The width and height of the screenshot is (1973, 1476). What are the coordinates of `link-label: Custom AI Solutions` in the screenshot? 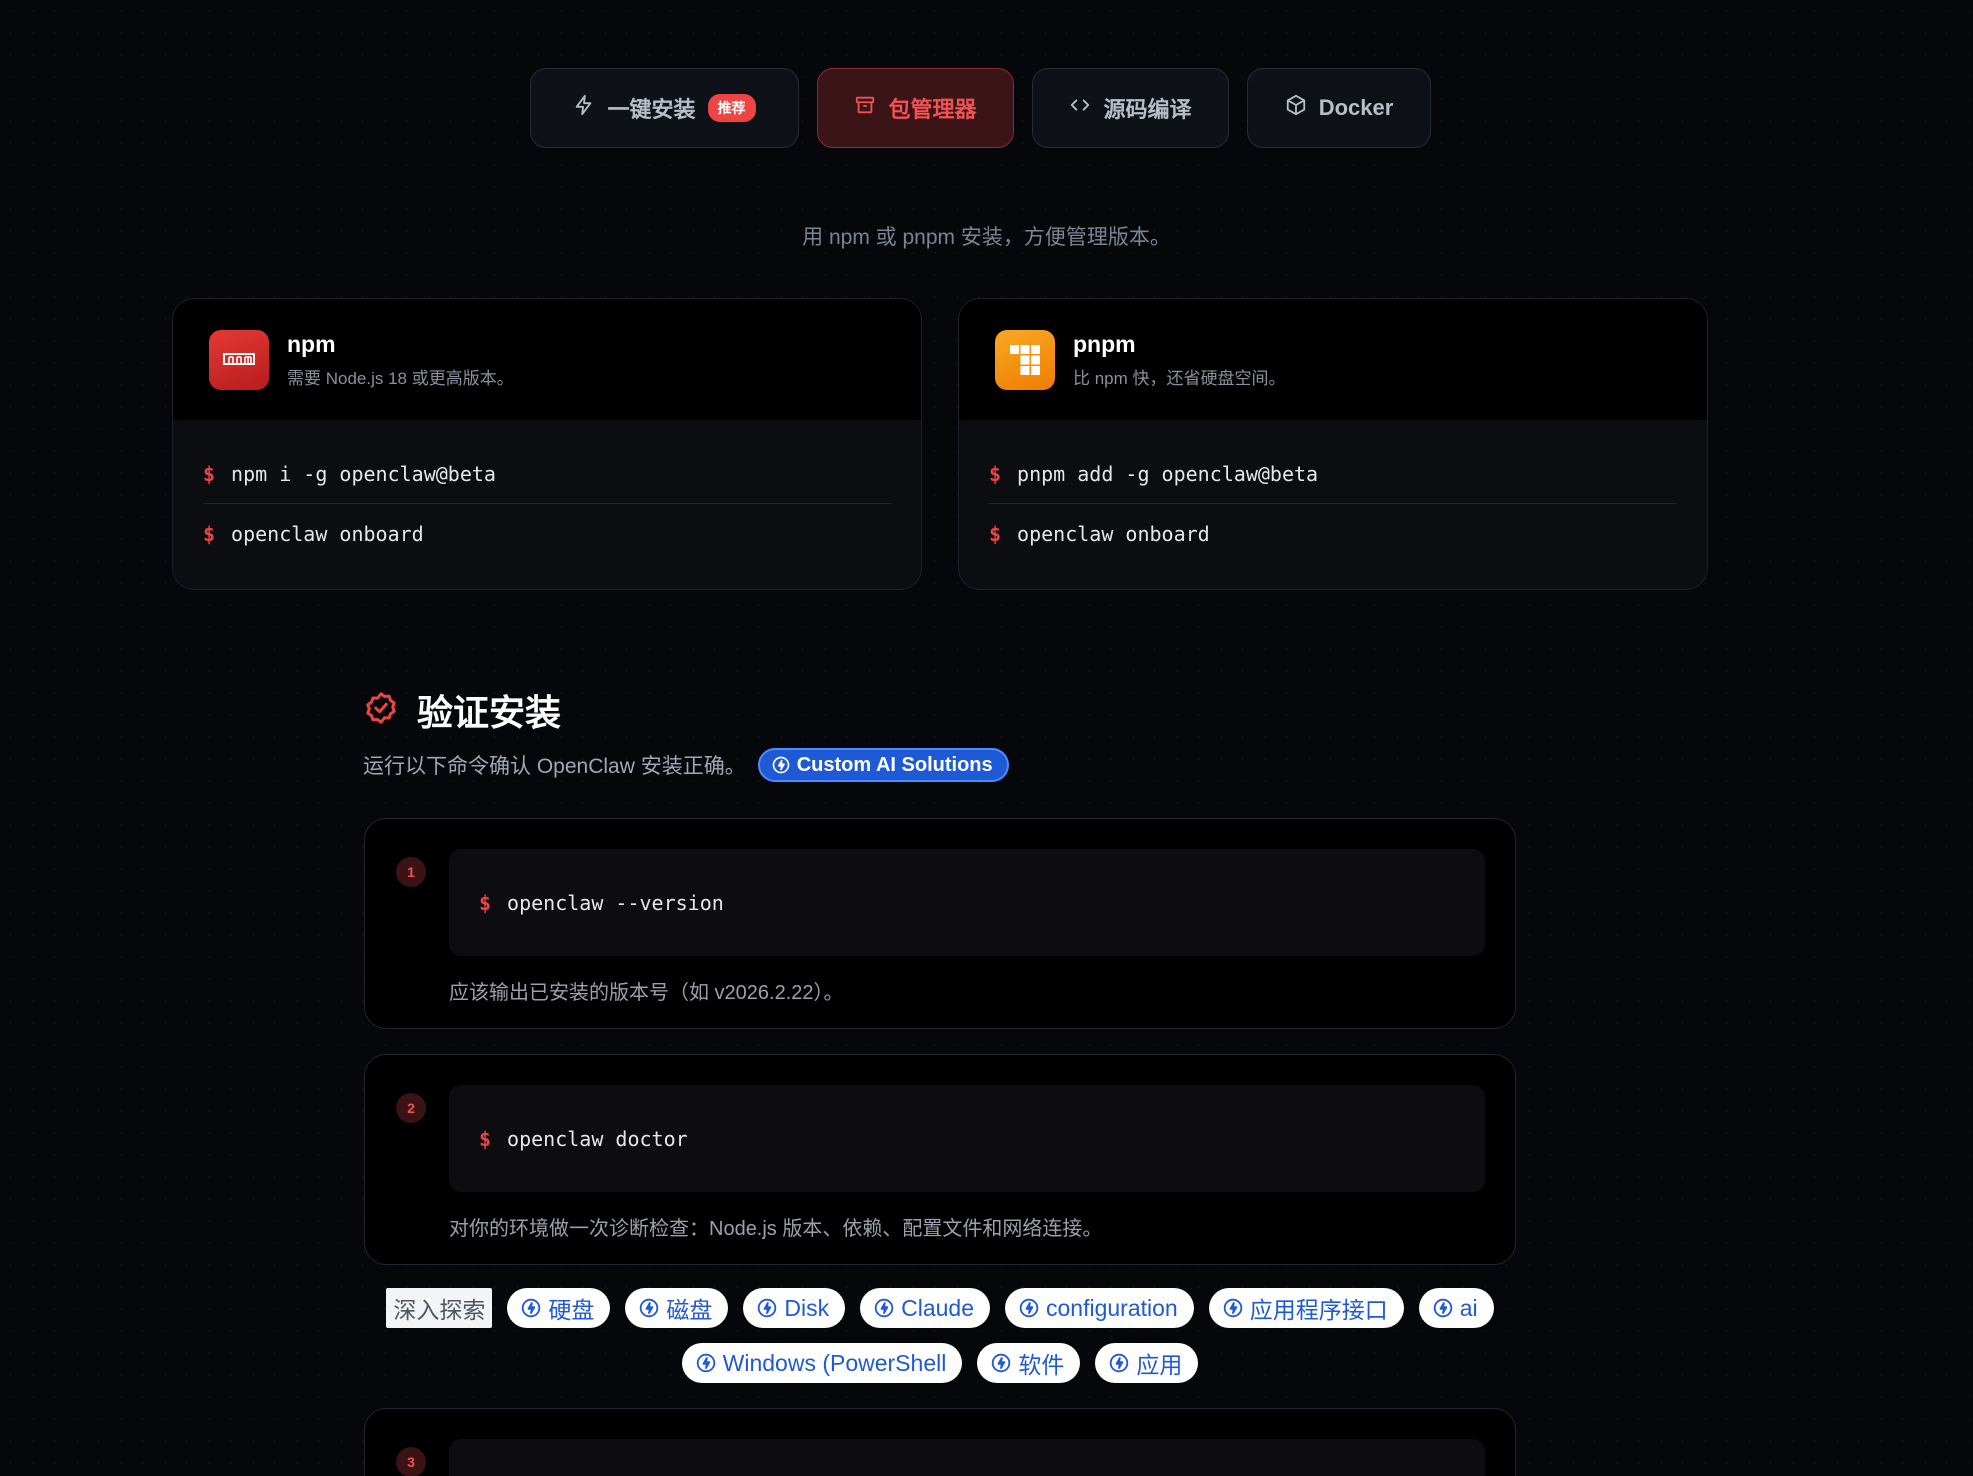 It's located at (894, 764).